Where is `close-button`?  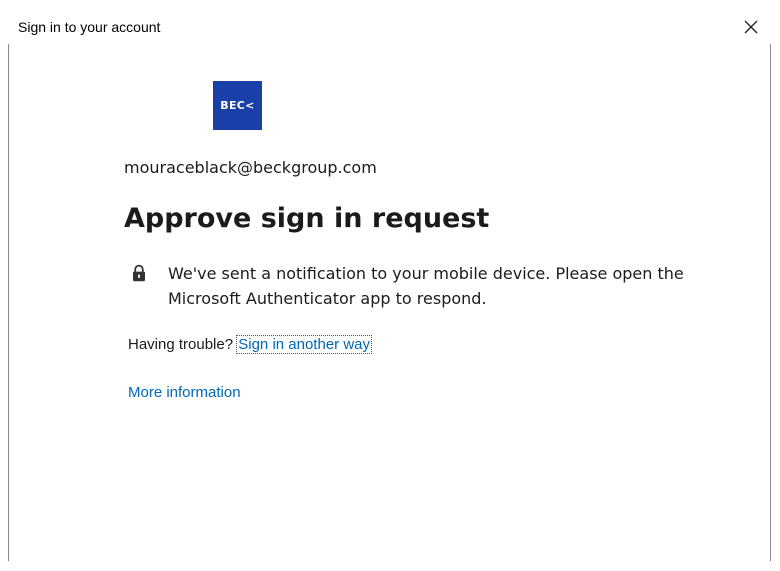
close-button is located at coordinates (751, 27).